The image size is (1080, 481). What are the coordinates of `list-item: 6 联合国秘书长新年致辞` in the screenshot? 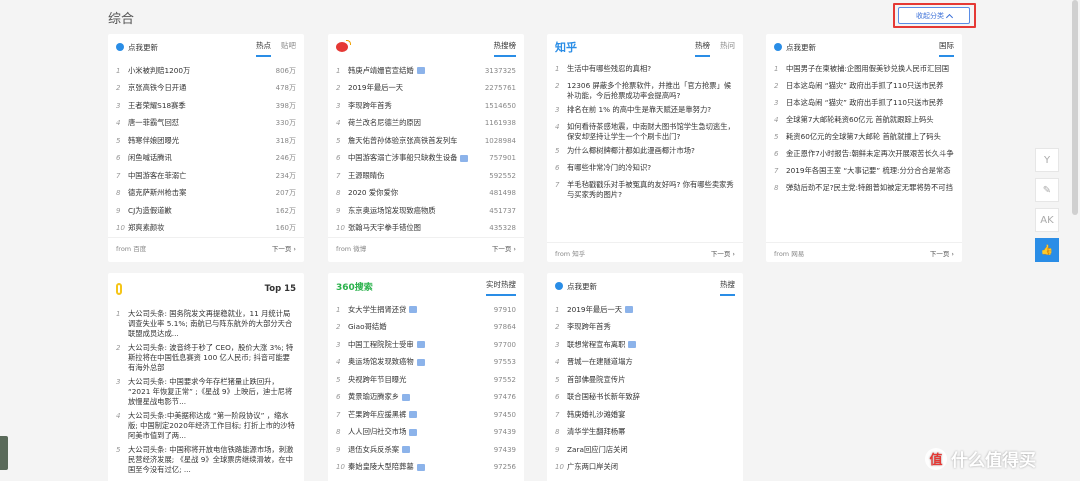 It's located at (645, 398).